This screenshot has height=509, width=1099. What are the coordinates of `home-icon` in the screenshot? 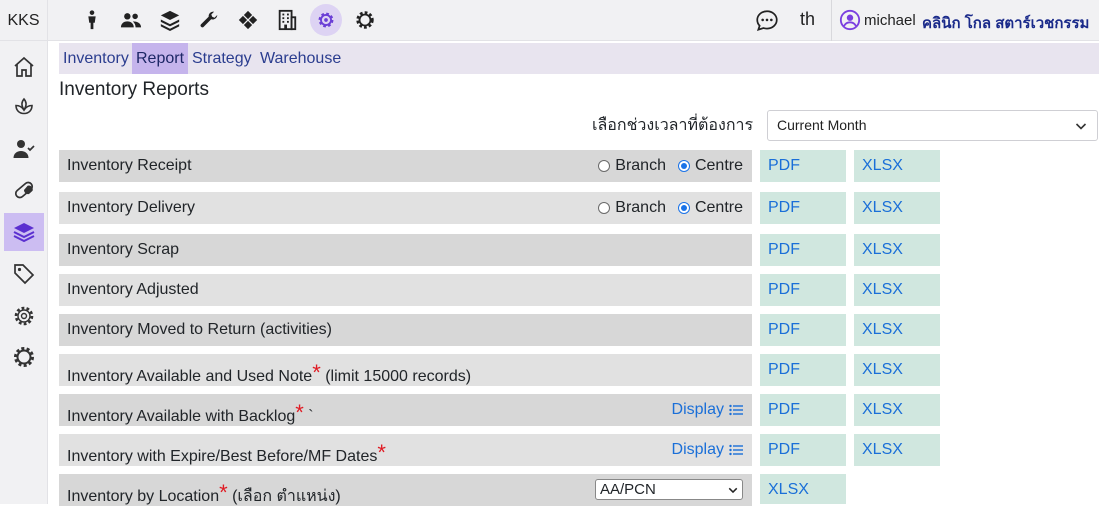 It's located at (24, 67).